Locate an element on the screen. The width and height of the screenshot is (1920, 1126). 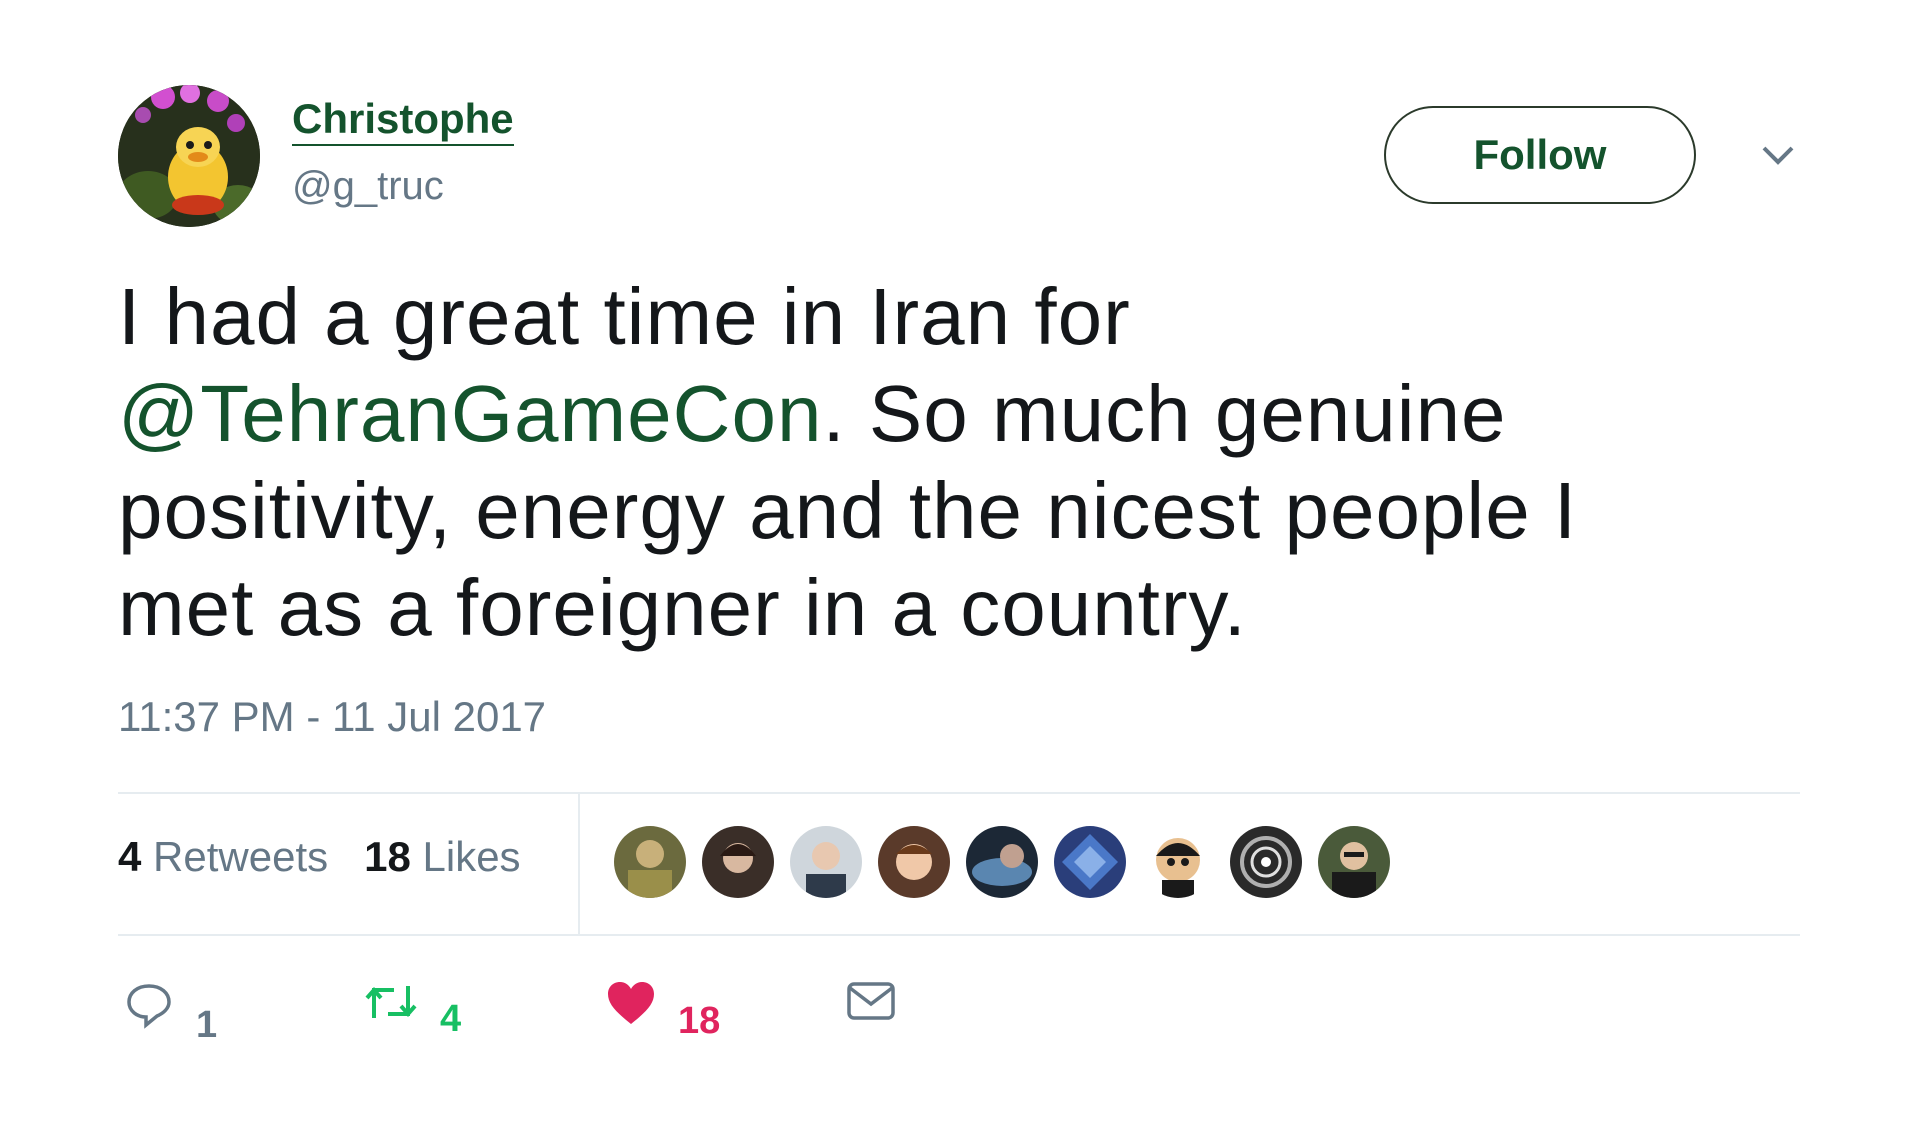
retweets-stat: 4 Retweets is located at coordinates (223, 857).